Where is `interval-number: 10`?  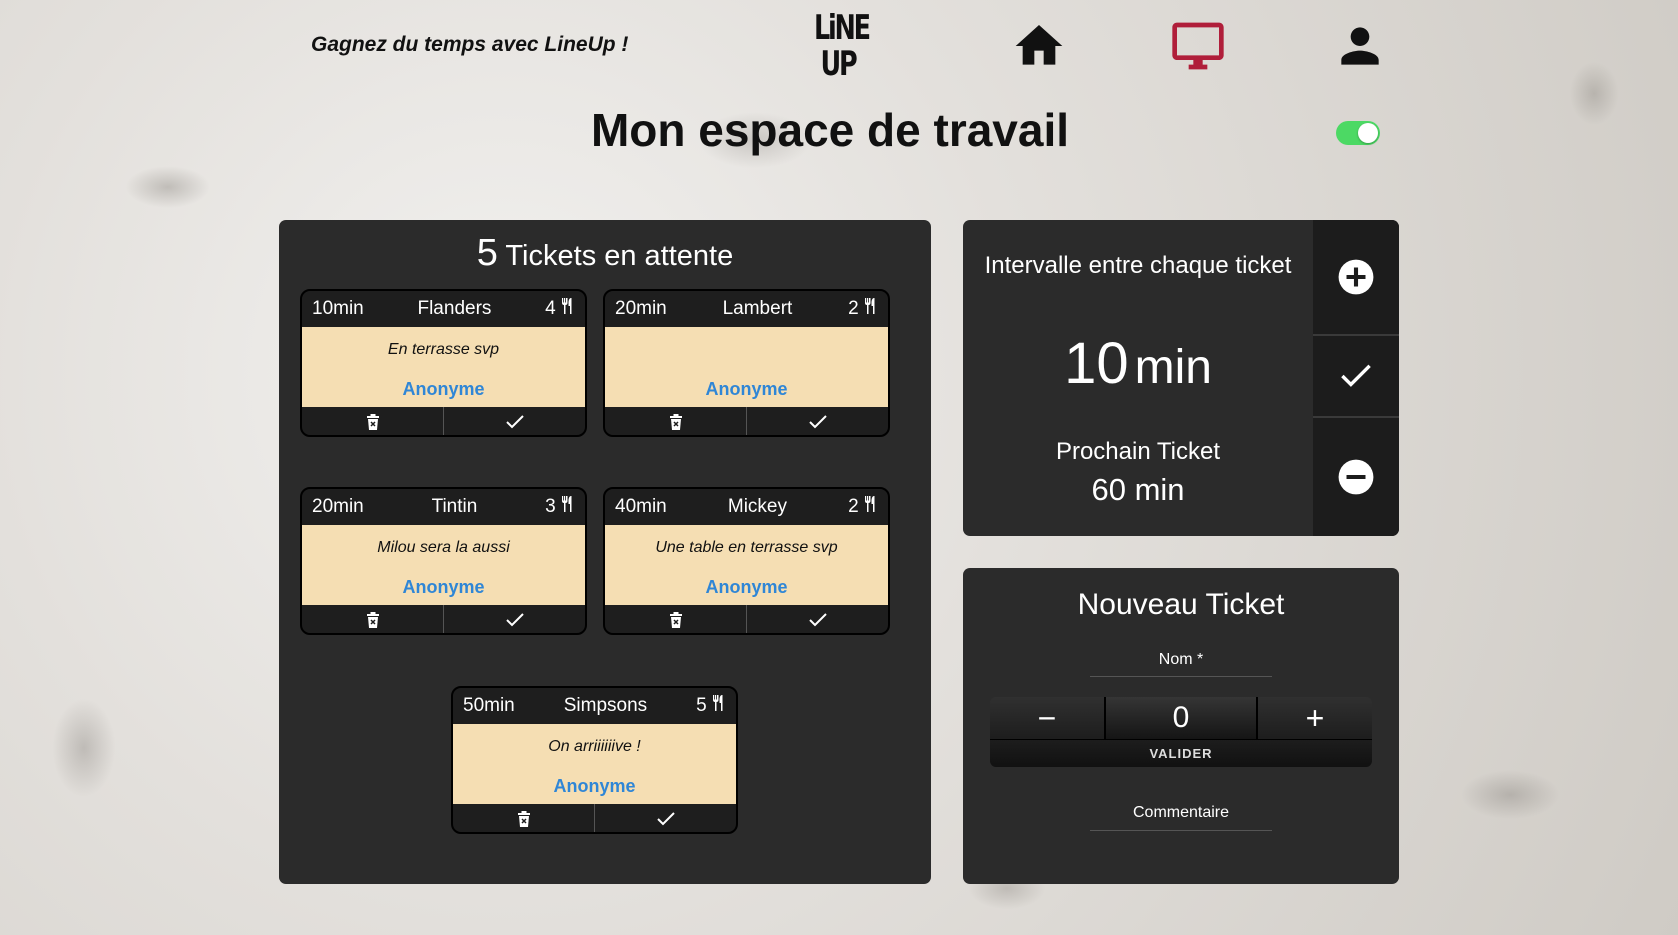
interval-number: 10 is located at coordinates (1096, 363).